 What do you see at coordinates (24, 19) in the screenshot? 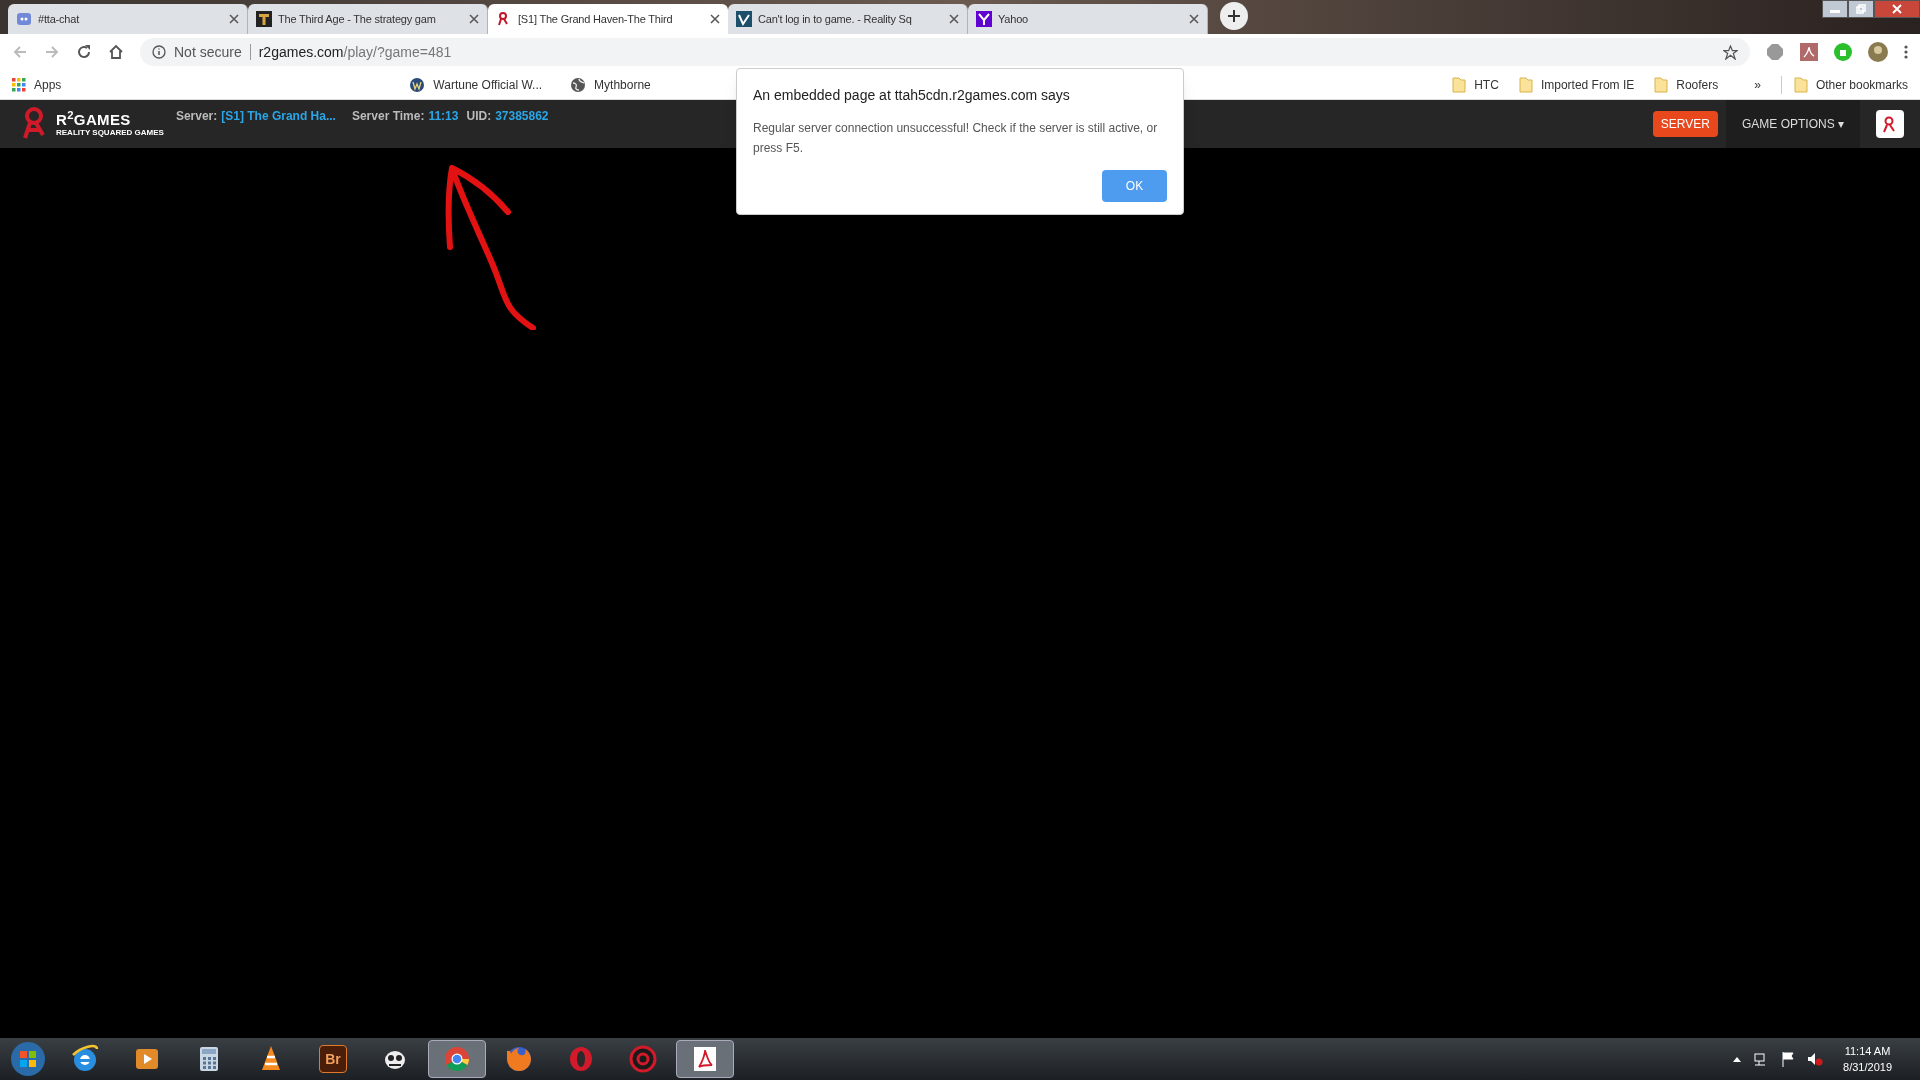
I see `chat-icon` at bounding box center [24, 19].